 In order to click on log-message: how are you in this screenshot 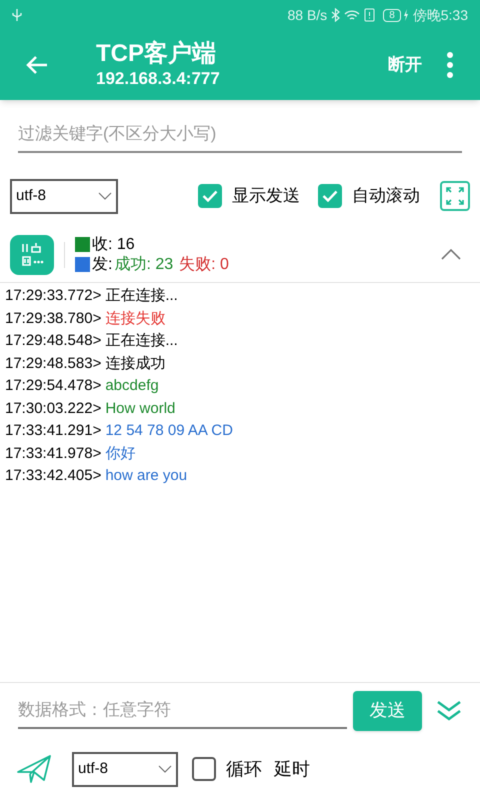, I will do `click(146, 476)`.